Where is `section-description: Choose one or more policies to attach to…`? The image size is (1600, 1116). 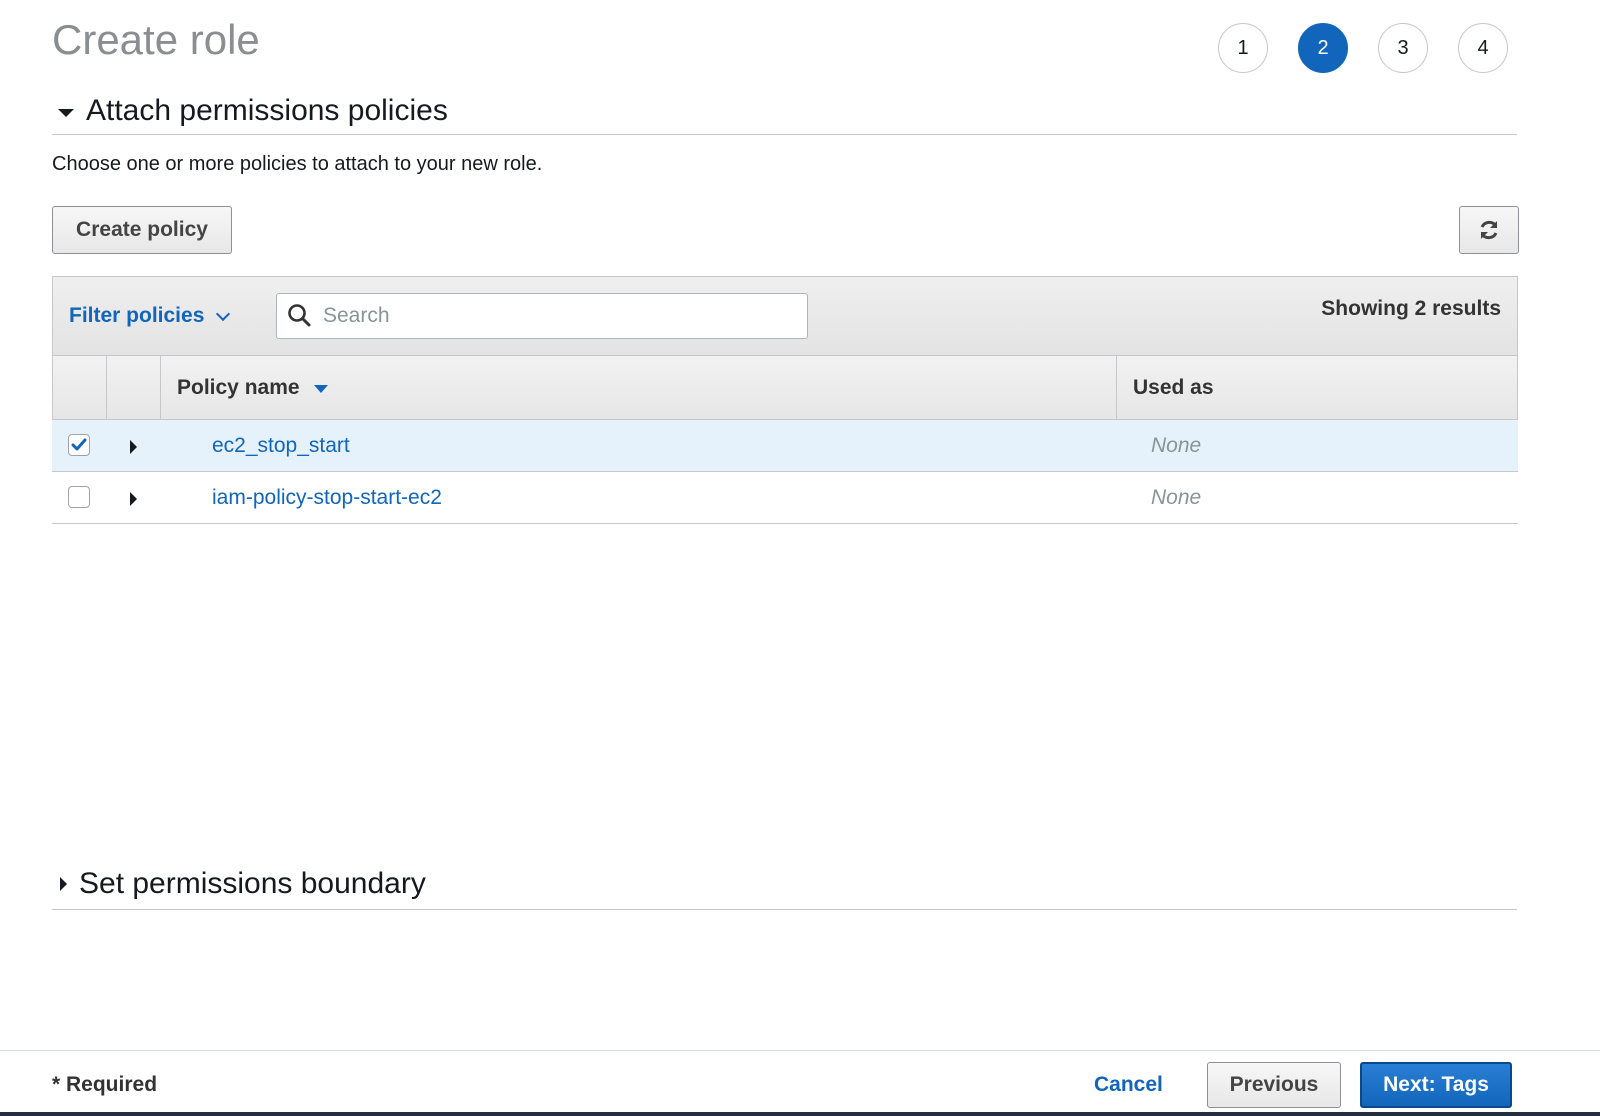 section-description: Choose one or more policies to attach to… is located at coordinates (297, 164).